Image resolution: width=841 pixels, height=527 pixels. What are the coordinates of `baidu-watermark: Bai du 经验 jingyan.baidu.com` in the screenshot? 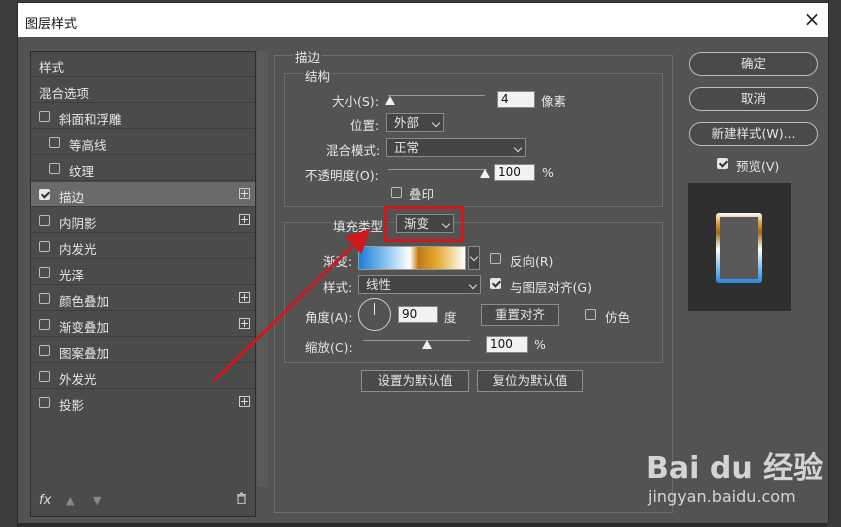 It's located at (743, 478).